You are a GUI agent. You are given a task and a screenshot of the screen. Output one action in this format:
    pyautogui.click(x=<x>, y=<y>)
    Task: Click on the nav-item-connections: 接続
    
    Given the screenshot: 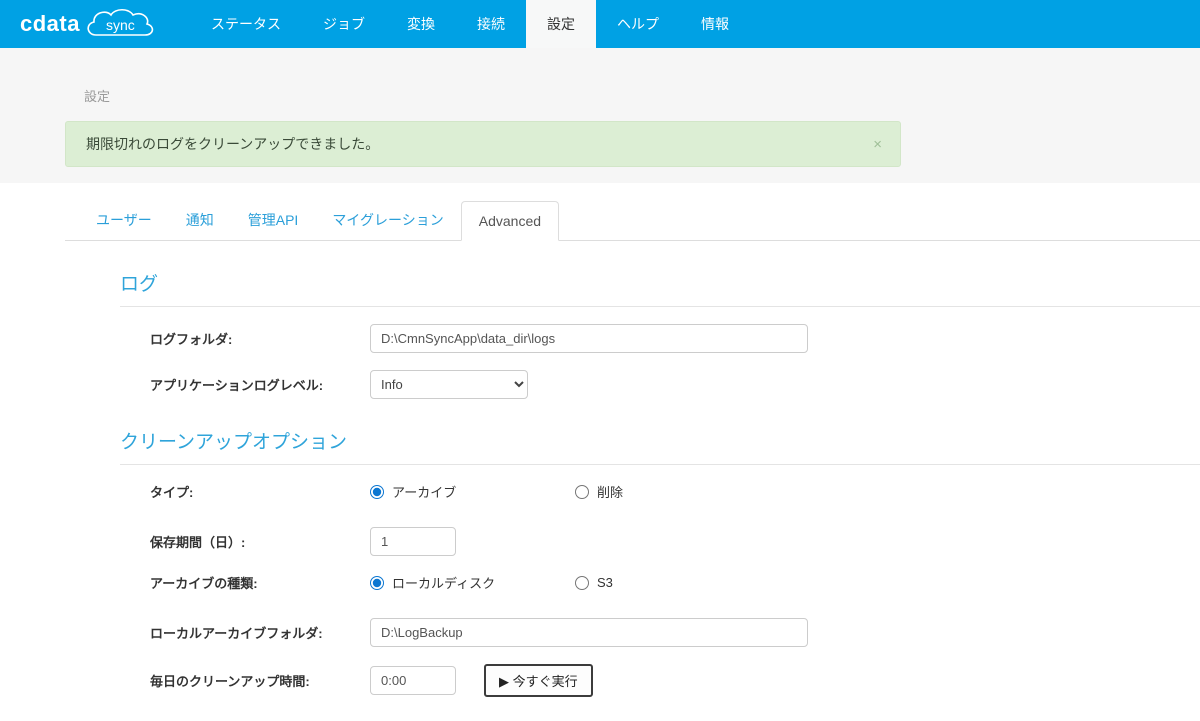 What is the action you would take?
    pyautogui.click(x=491, y=24)
    